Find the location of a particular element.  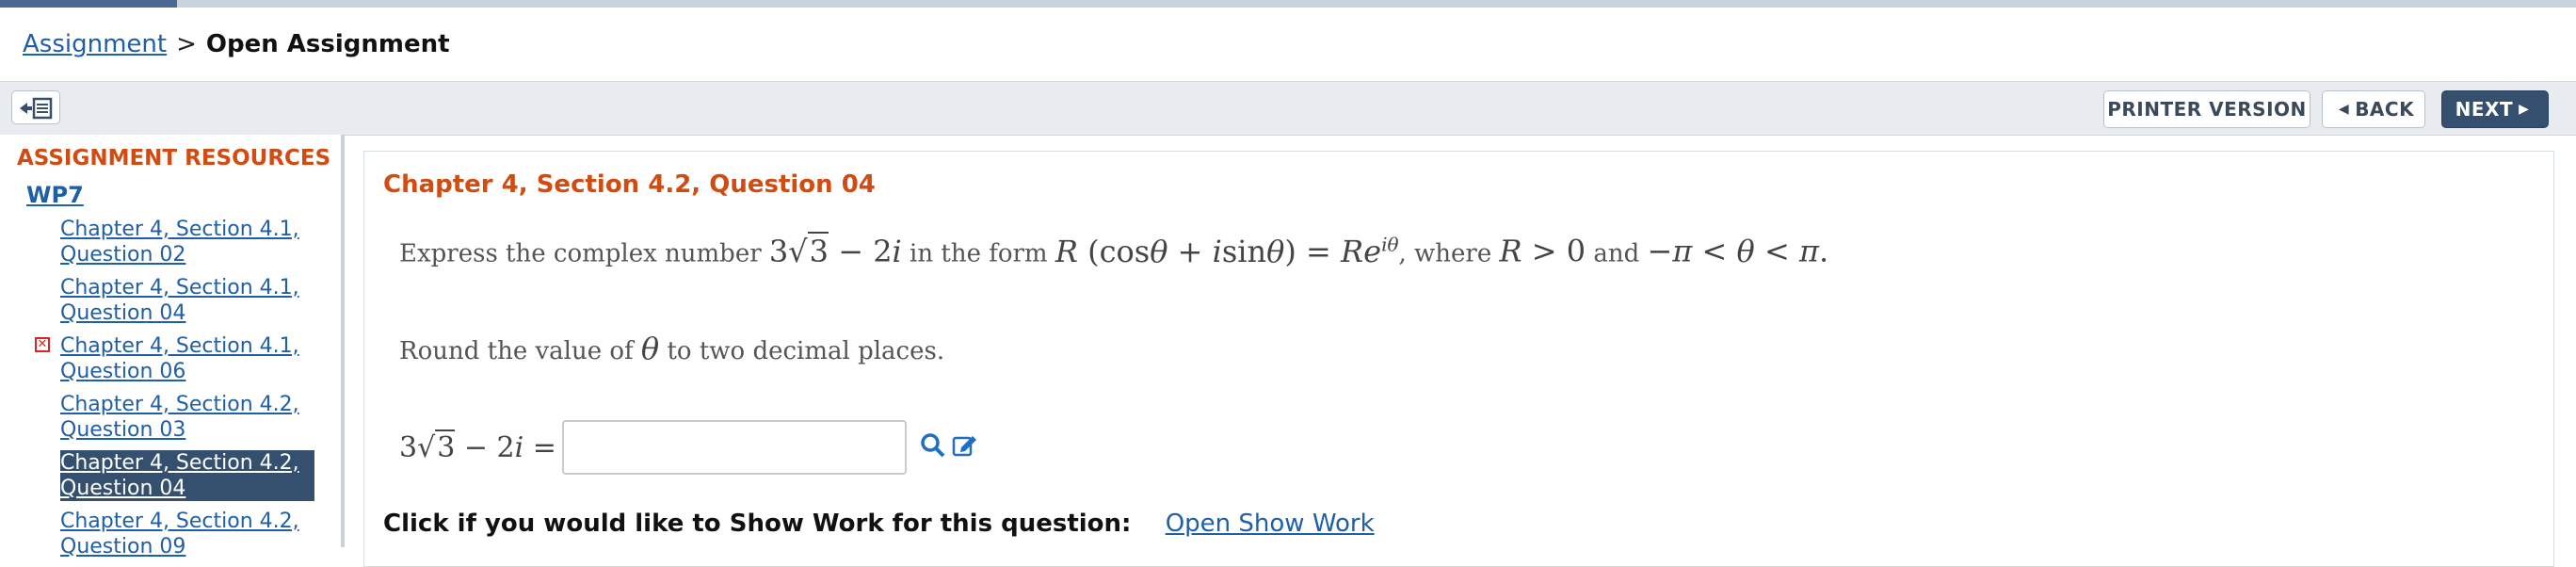

printer-version-button: PRINTER VERSION is located at coordinates (2206, 109).